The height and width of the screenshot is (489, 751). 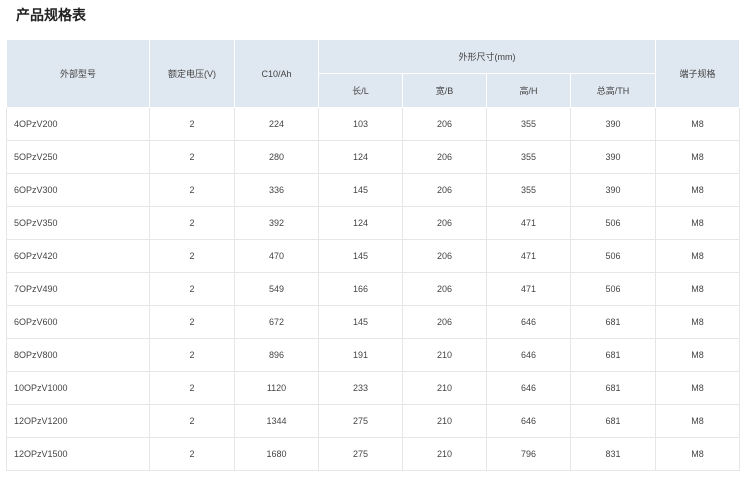 What do you see at coordinates (78, 223) in the screenshot?
I see `cell-model: 5OPzV350` at bounding box center [78, 223].